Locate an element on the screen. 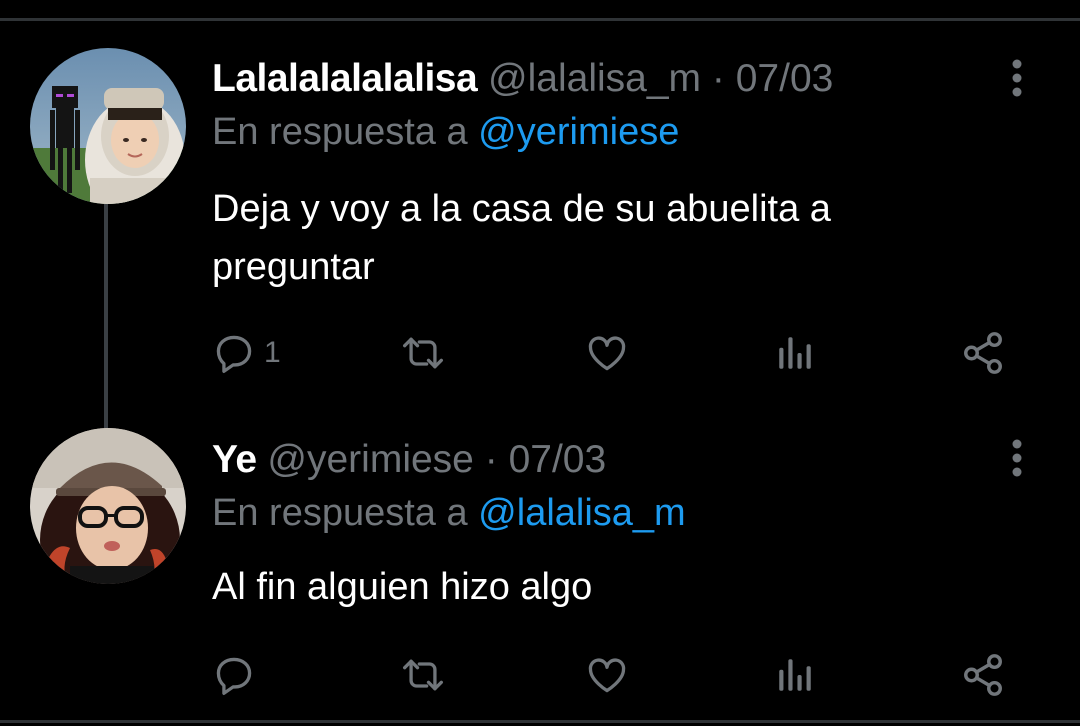  user-handle: @yerimiese is located at coordinates (370, 459).